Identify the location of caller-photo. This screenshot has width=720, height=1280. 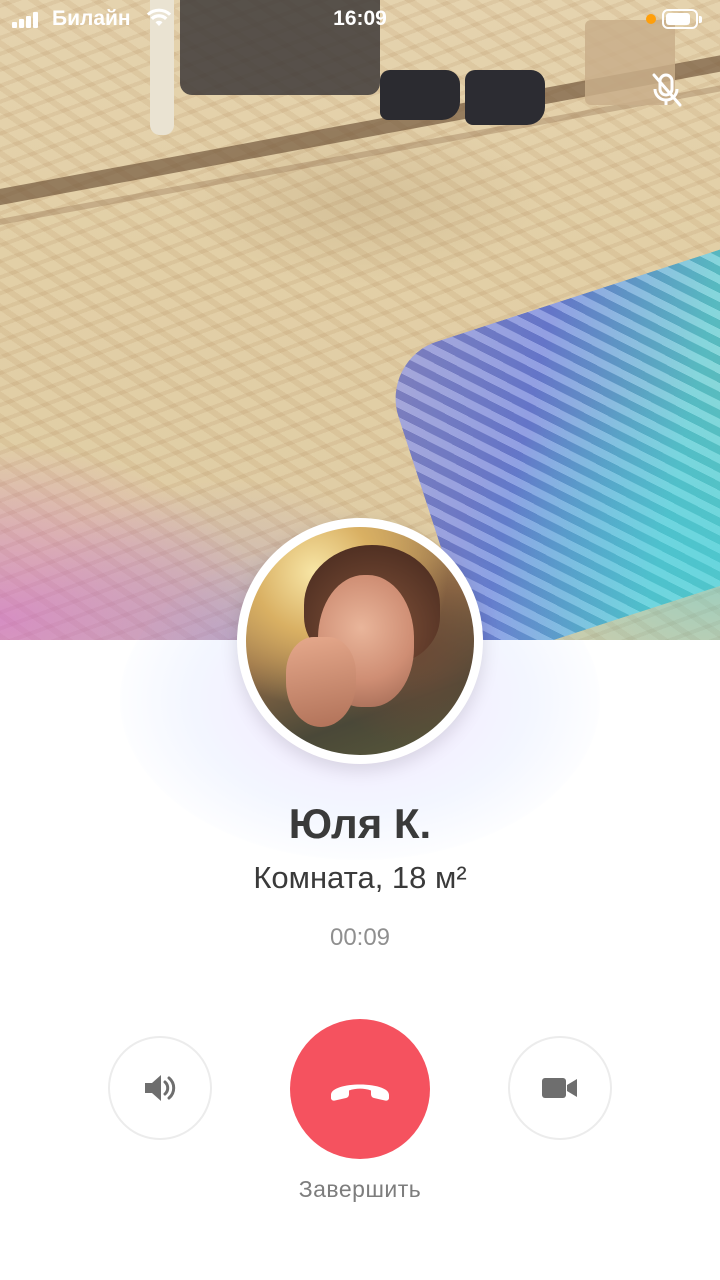
(360, 641).